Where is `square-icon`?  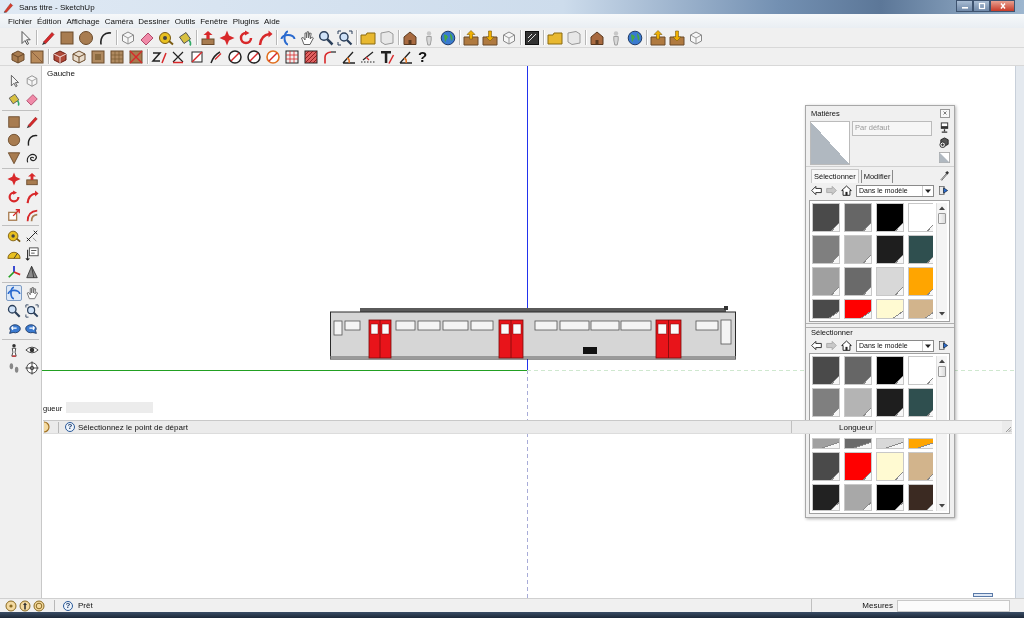
square-icon is located at coordinates (67, 37).